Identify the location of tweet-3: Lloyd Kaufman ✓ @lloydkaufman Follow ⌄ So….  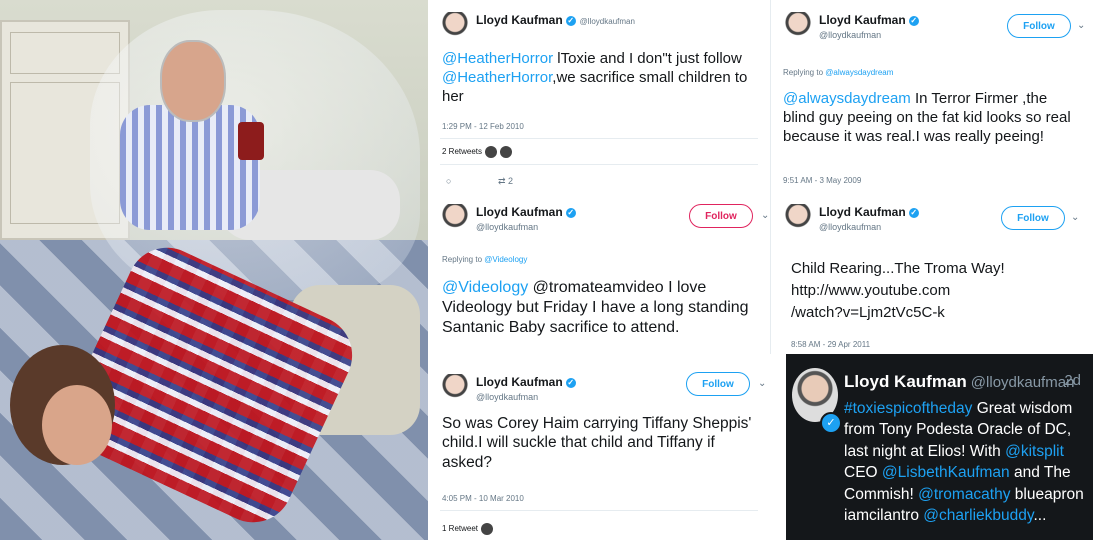
(599, 451).